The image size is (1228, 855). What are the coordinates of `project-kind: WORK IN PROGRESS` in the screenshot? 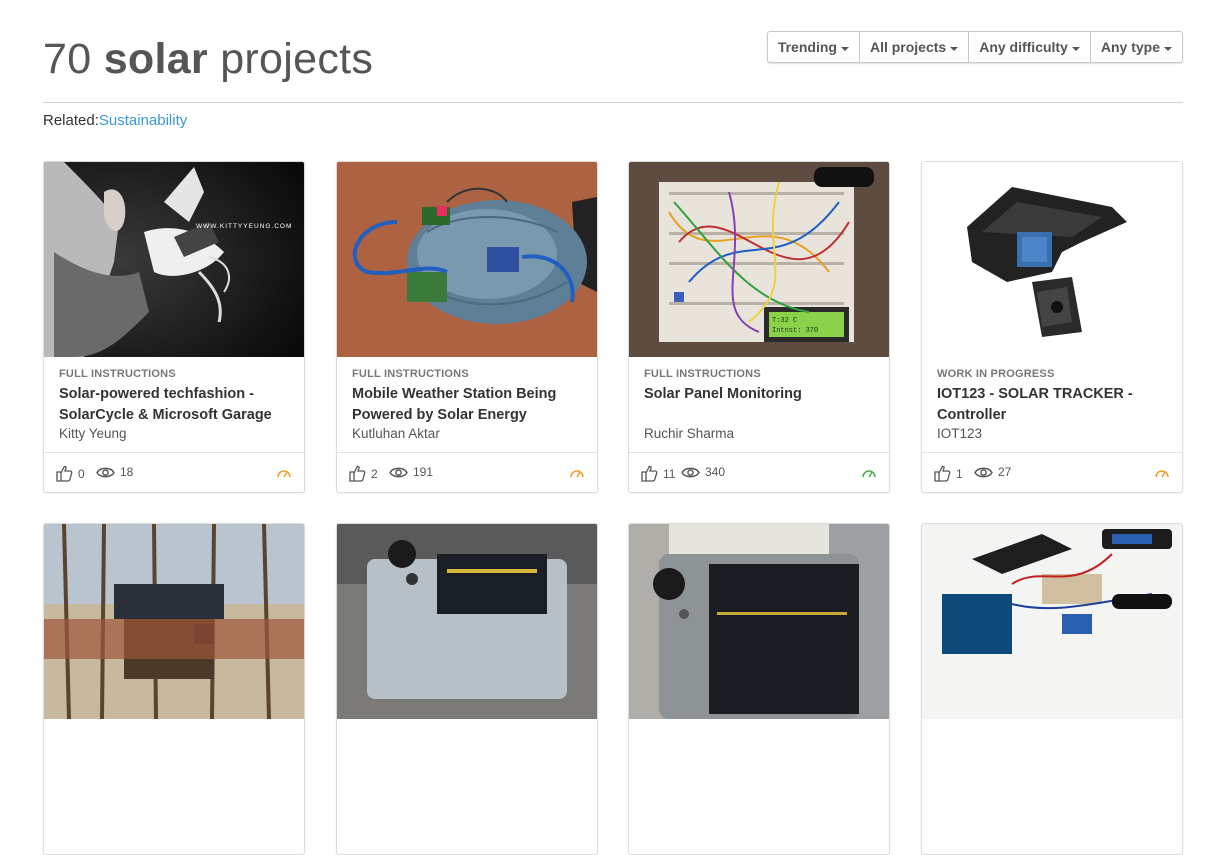 It's located at (996, 374).